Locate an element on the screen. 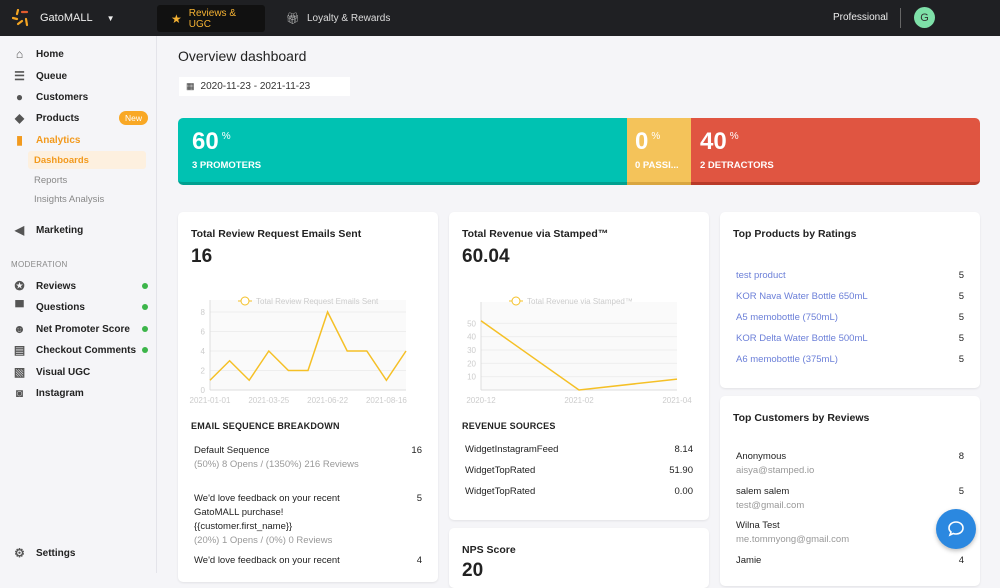 The width and height of the screenshot is (1000, 588). x-tick-label: 2020-12 is located at coordinates (481, 400).